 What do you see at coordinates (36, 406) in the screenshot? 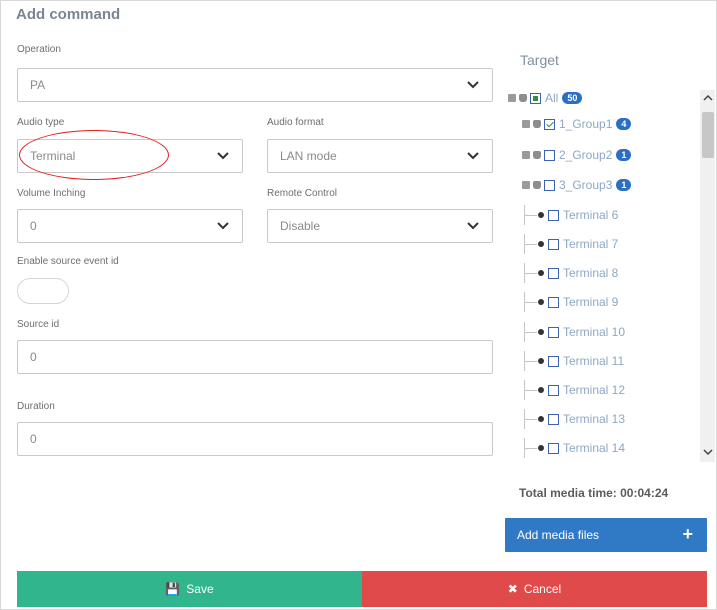
I see `duration-label: Duration` at bounding box center [36, 406].